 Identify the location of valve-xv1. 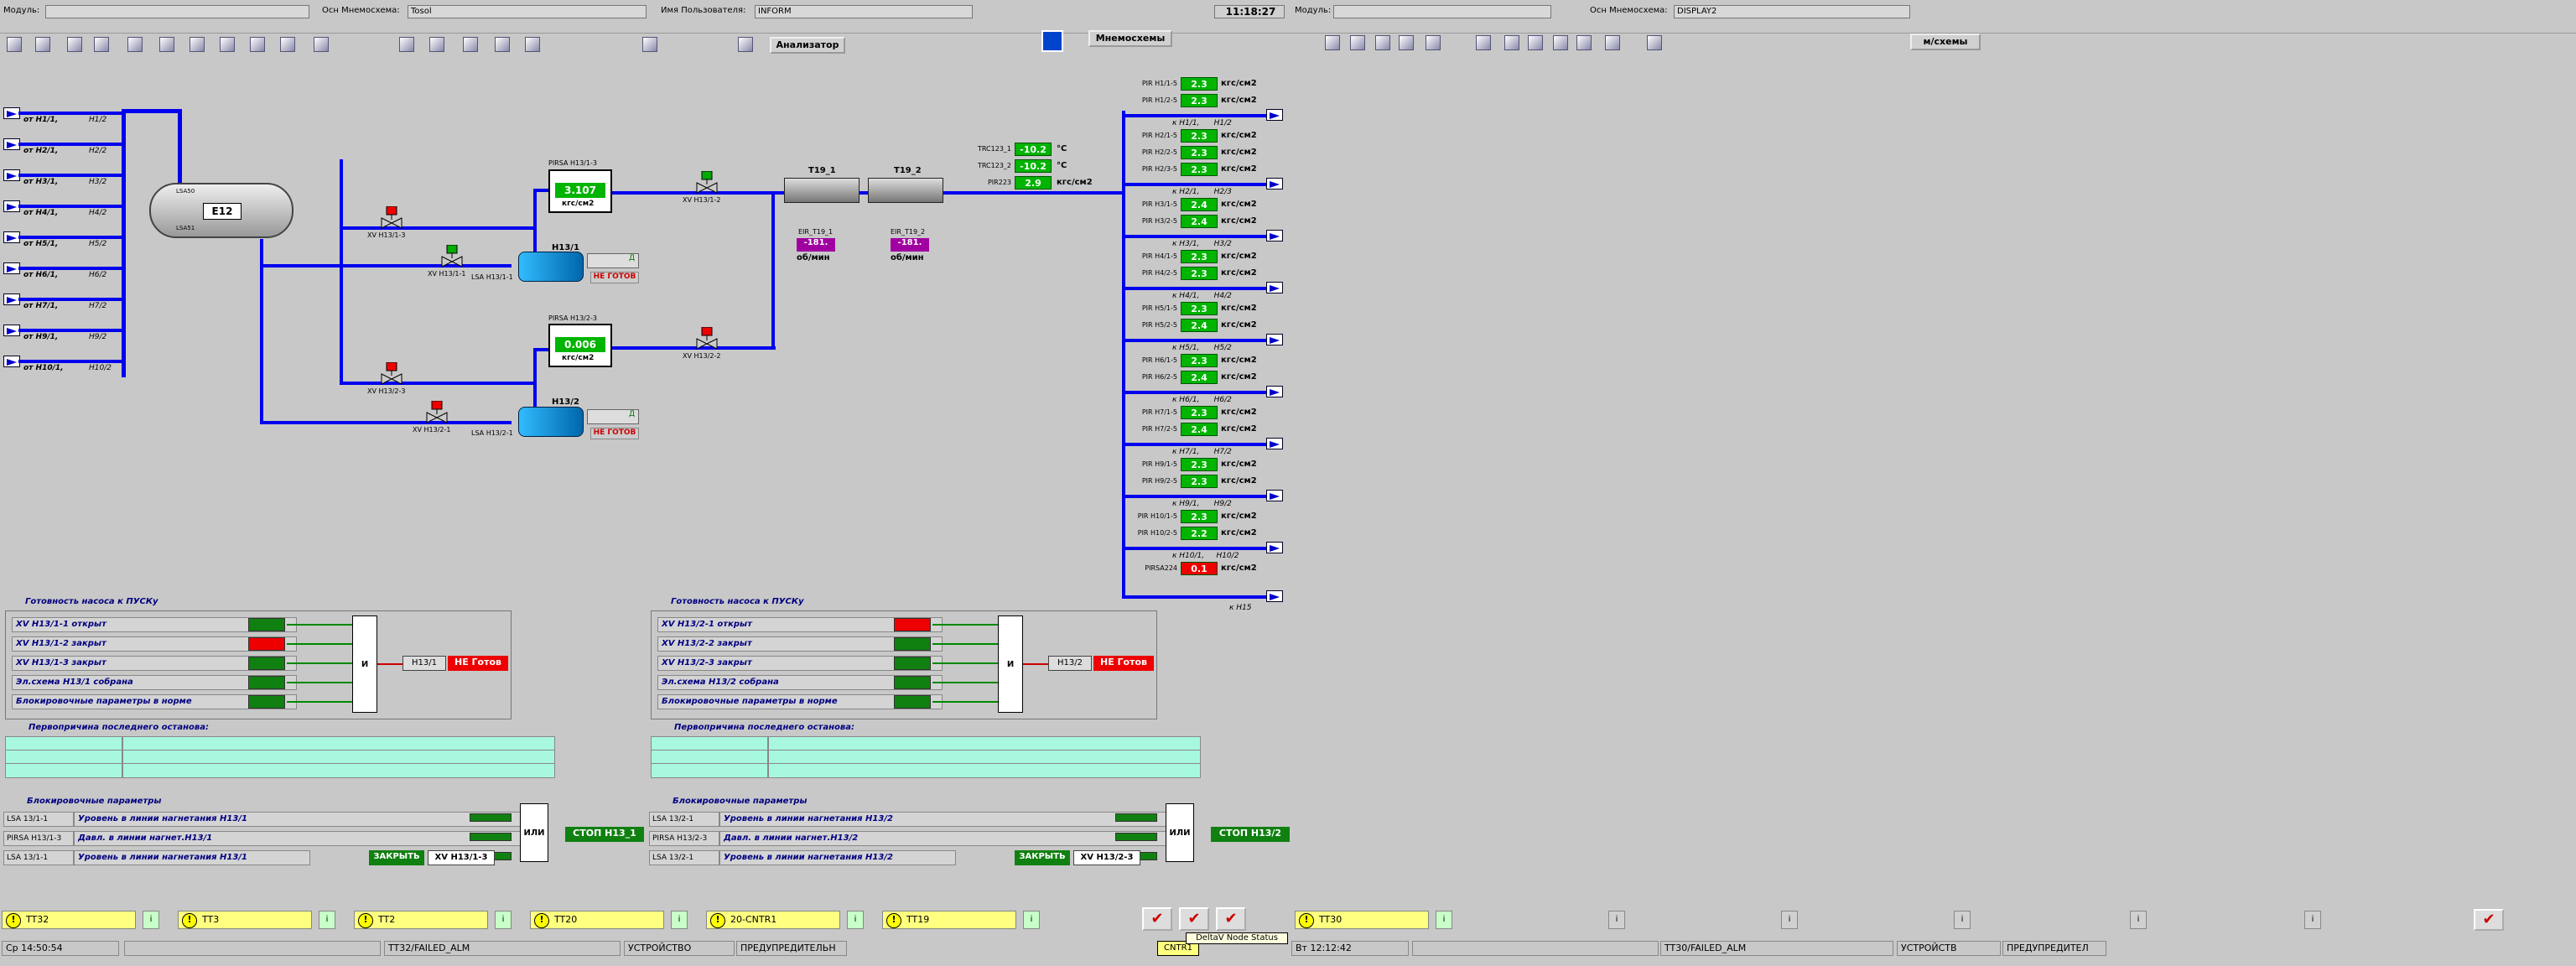
(391, 218).